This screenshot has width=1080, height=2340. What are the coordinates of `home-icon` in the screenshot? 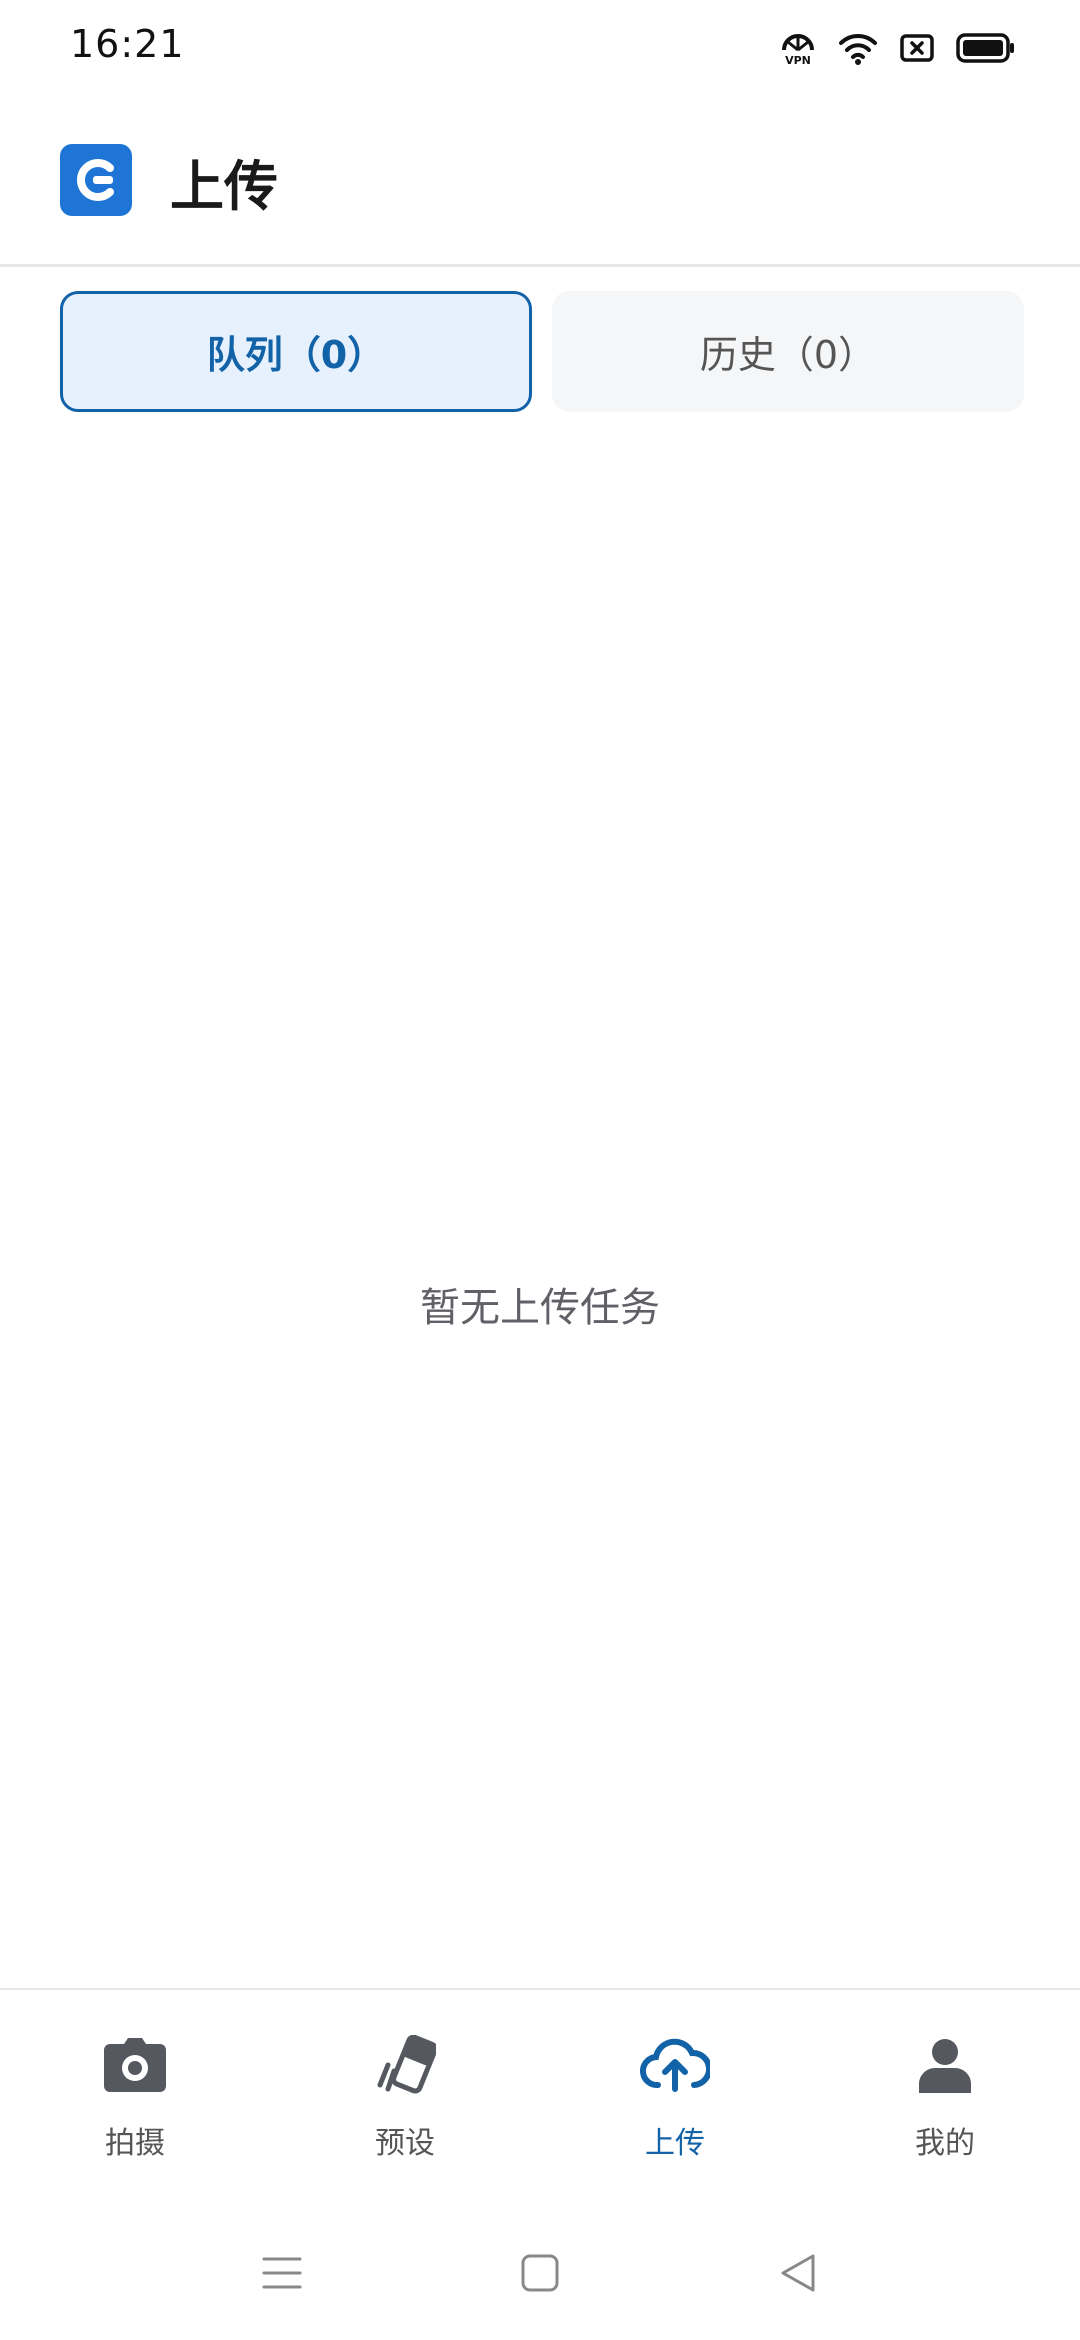 It's located at (540, 2273).